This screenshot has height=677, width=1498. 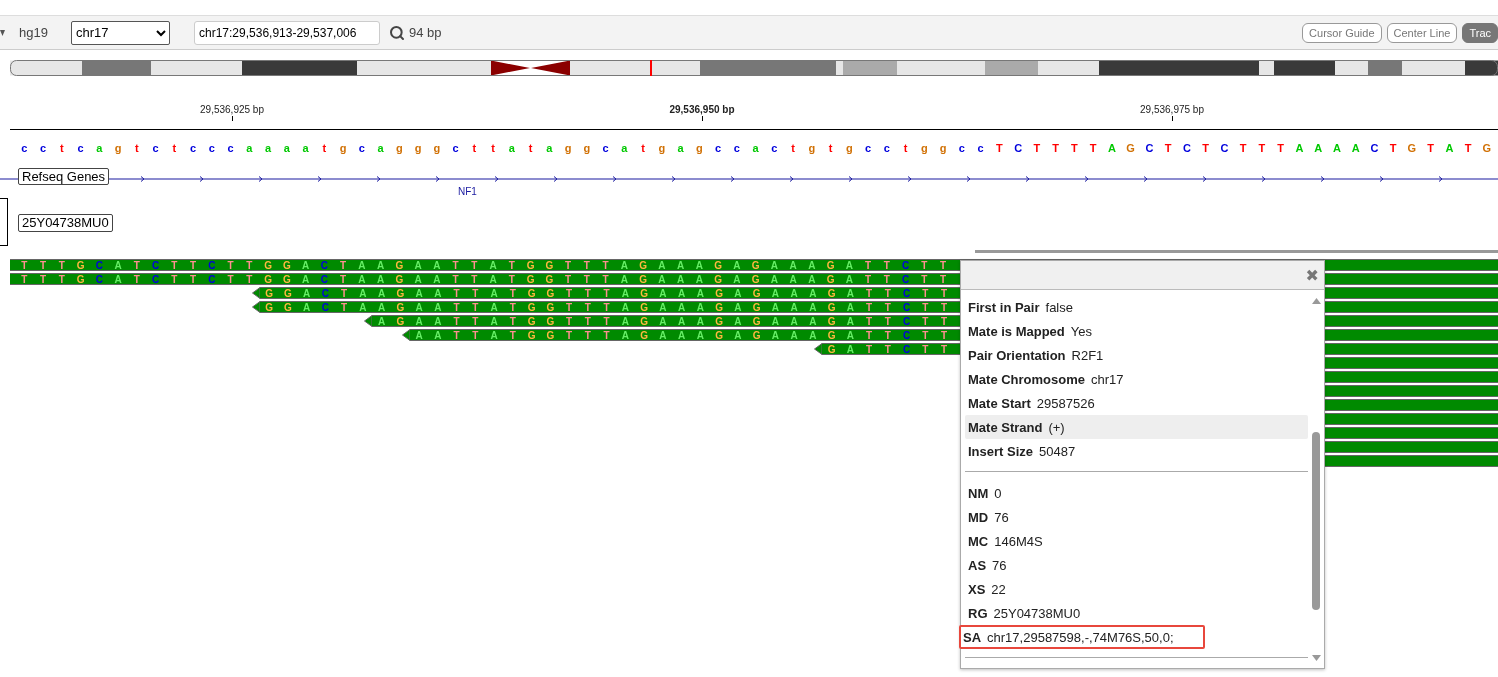 I want to click on detail-name: Insert Size, so click(x=1001, y=451).